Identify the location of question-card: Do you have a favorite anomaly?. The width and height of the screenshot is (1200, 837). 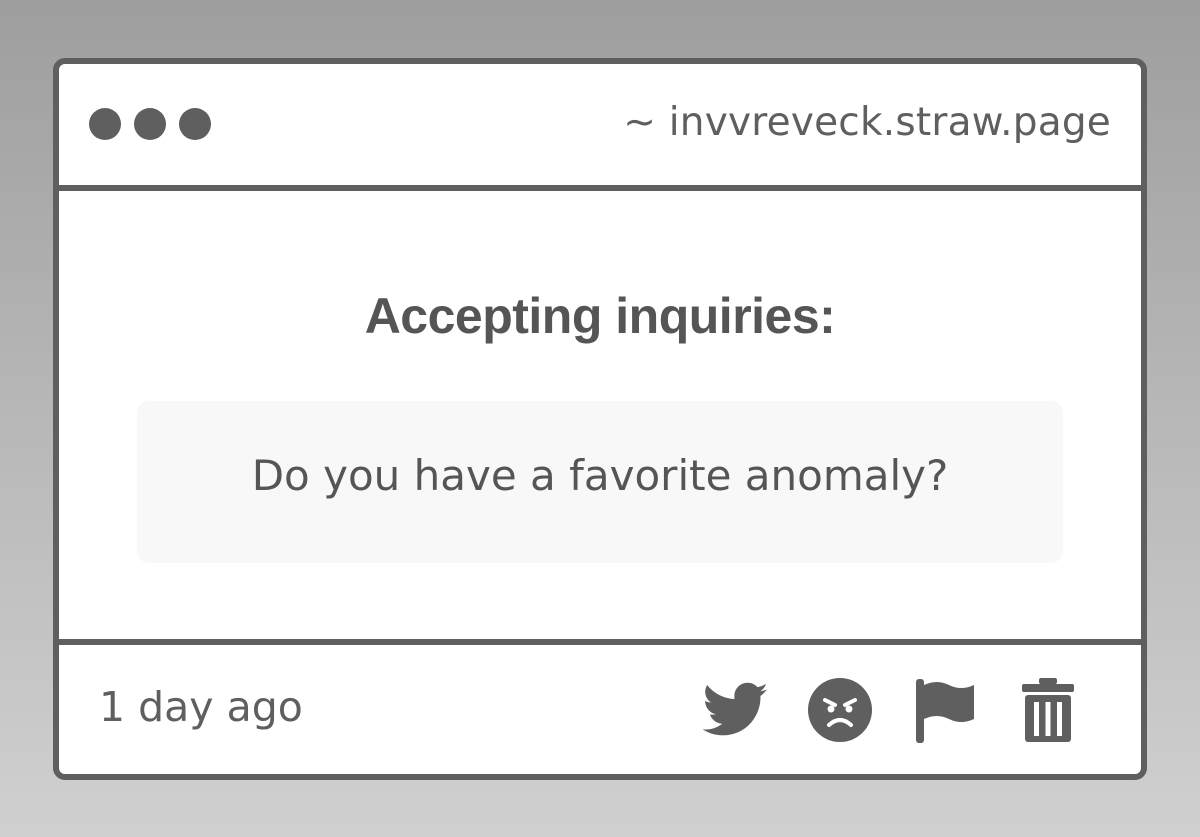
(600, 482).